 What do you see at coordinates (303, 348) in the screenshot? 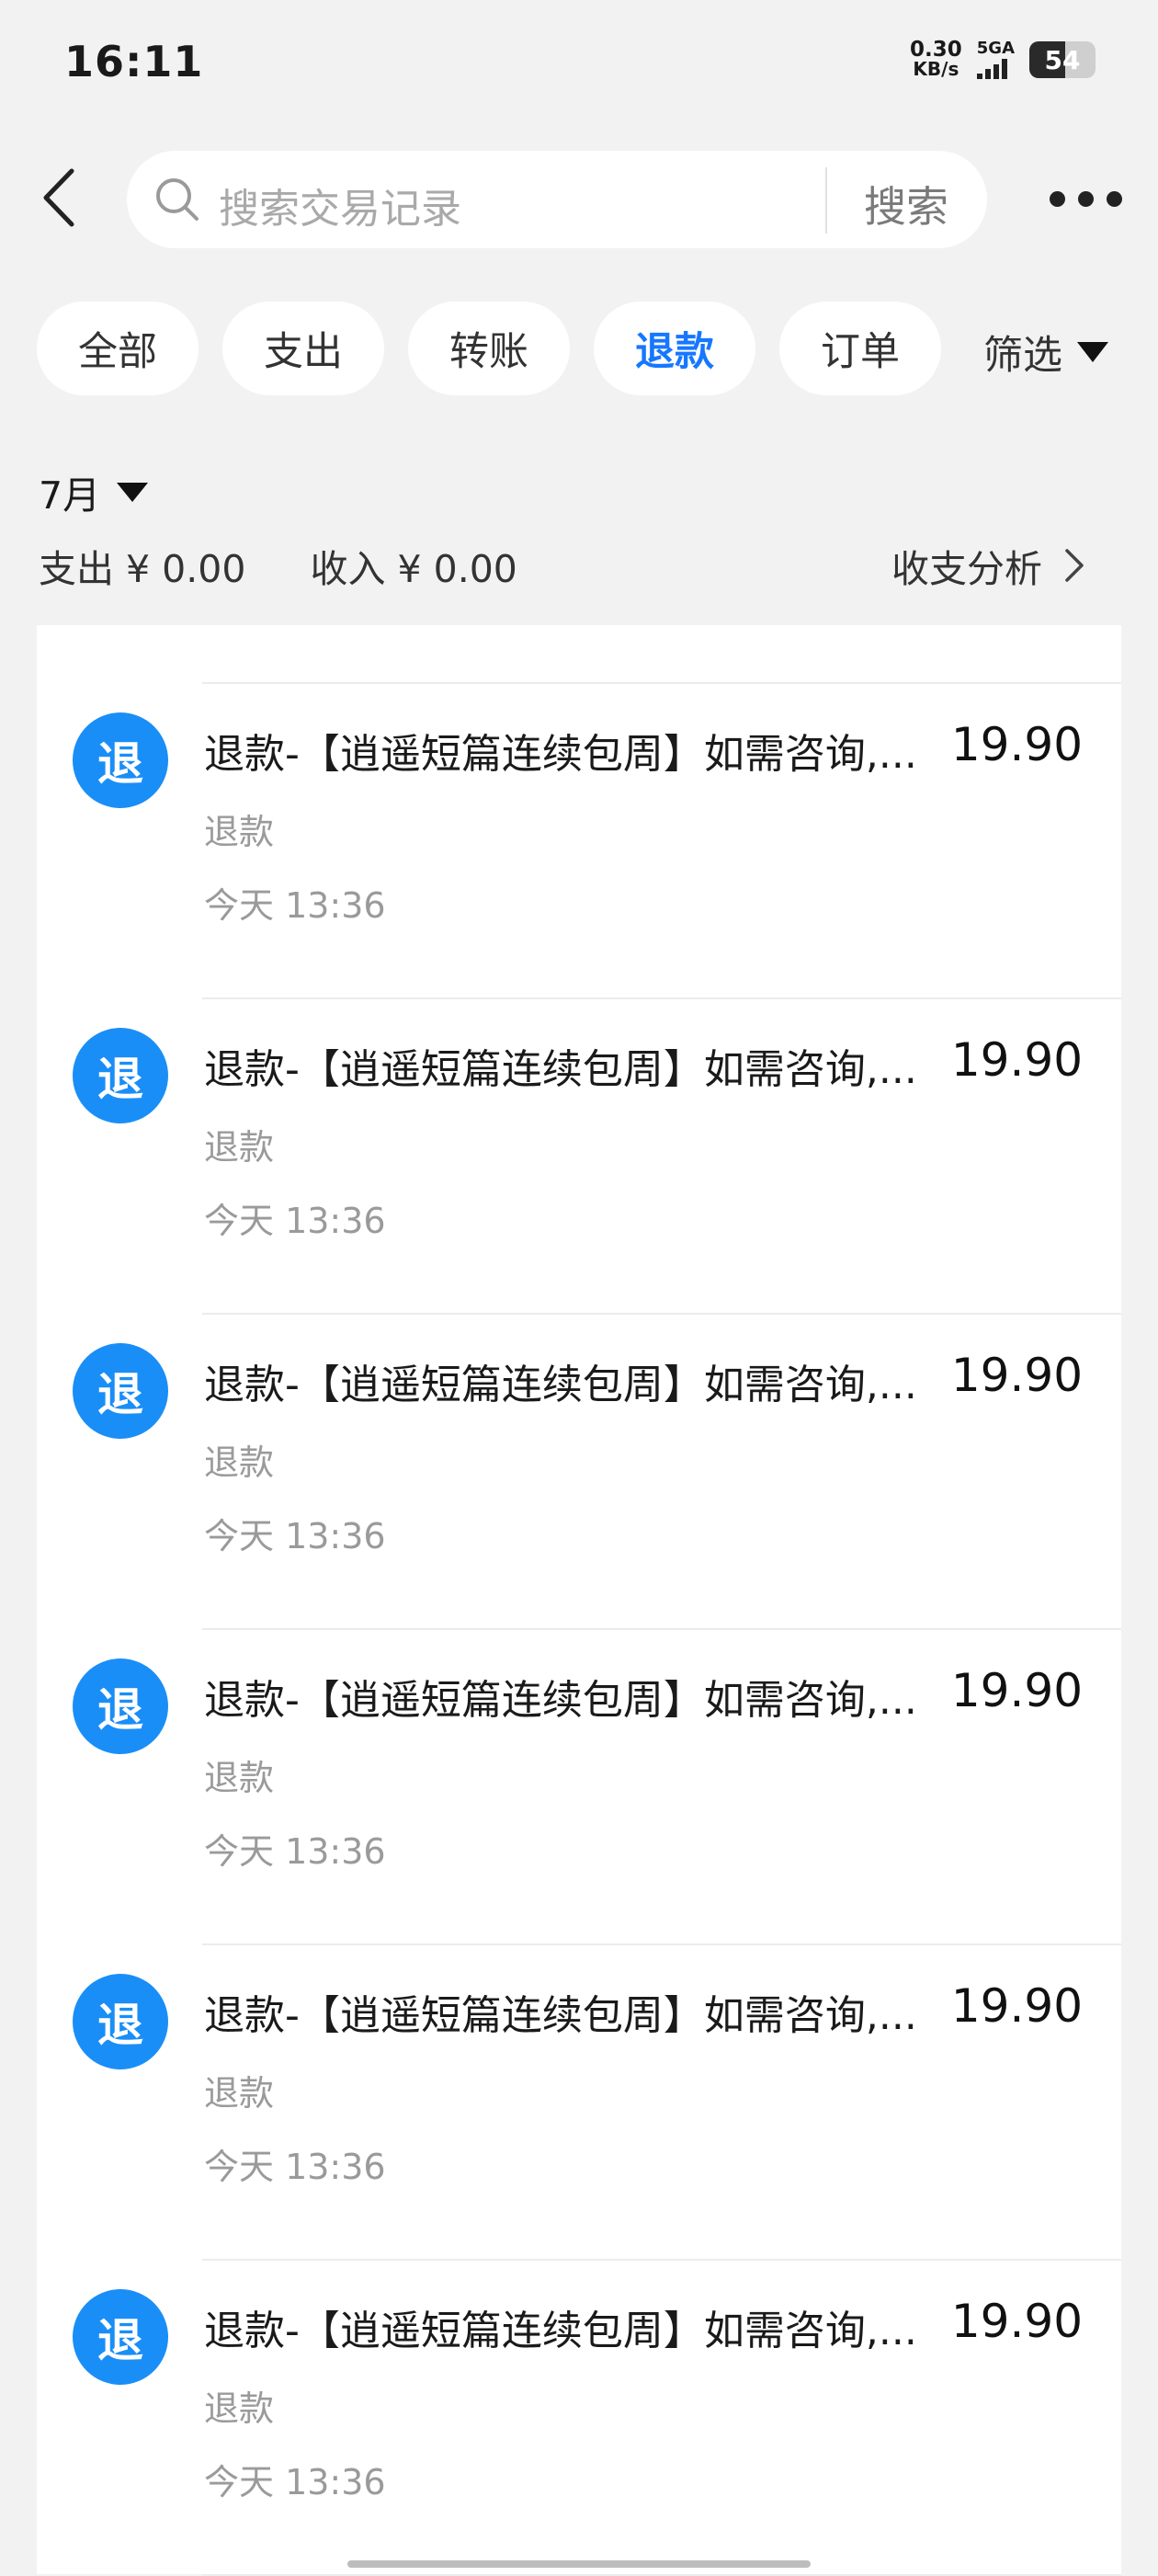
I see `tab-expense: 支出` at bounding box center [303, 348].